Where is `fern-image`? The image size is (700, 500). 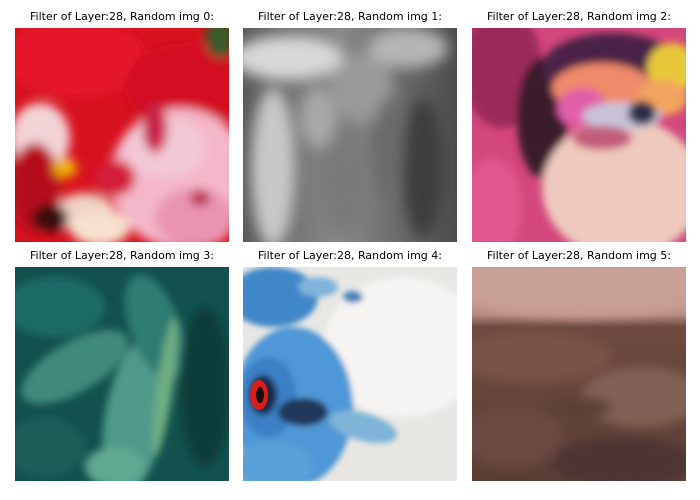 fern-image is located at coordinates (122, 374).